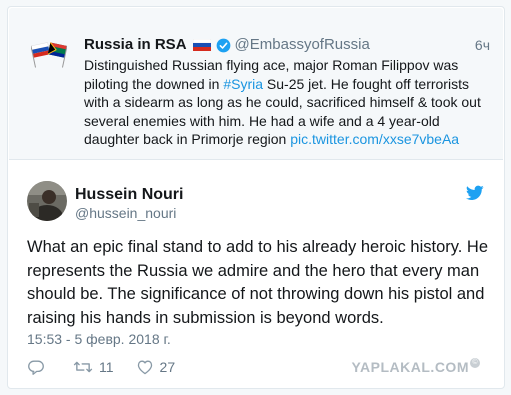  Describe the element at coordinates (243, 84) in the screenshot. I see `hashtag-link: #Syria` at that location.